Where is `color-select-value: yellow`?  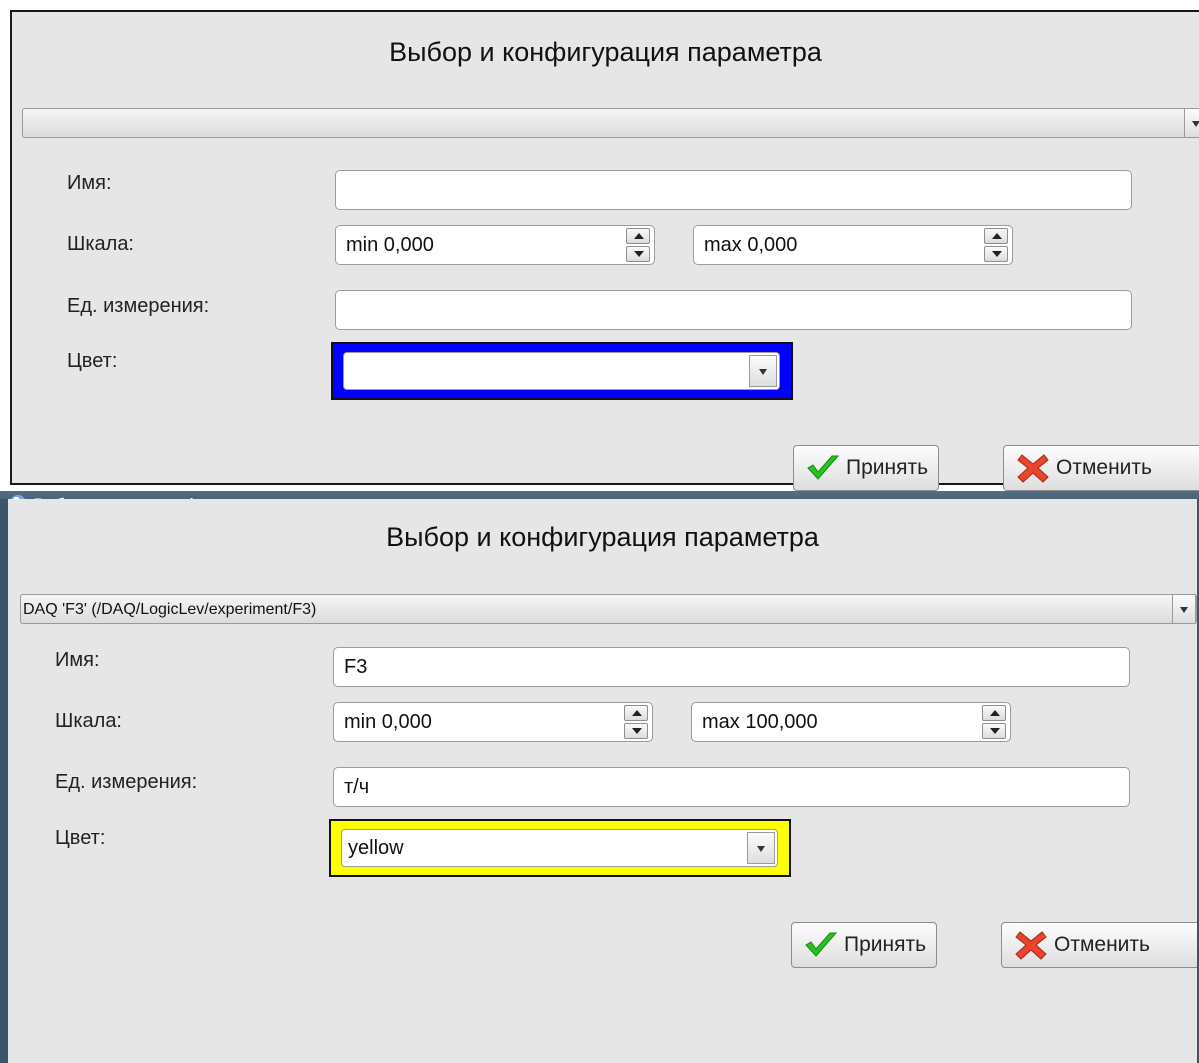
color-select-value: yellow is located at coordinates (376, 848).